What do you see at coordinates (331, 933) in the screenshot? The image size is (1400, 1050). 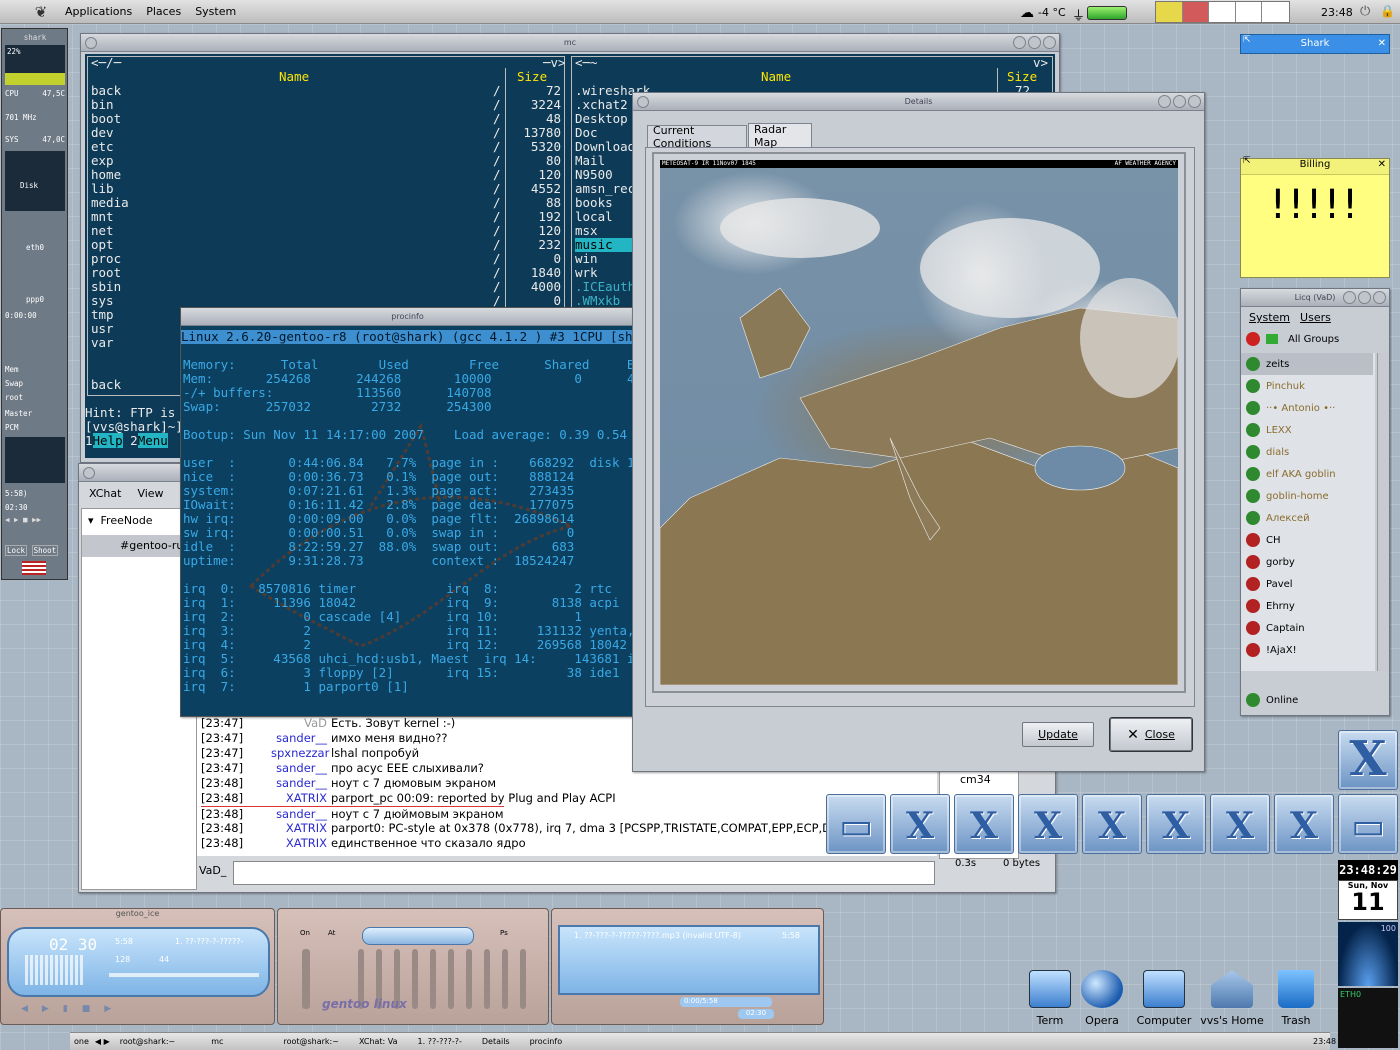 I see `eq-auto: At` at bounding box center [331, 933].